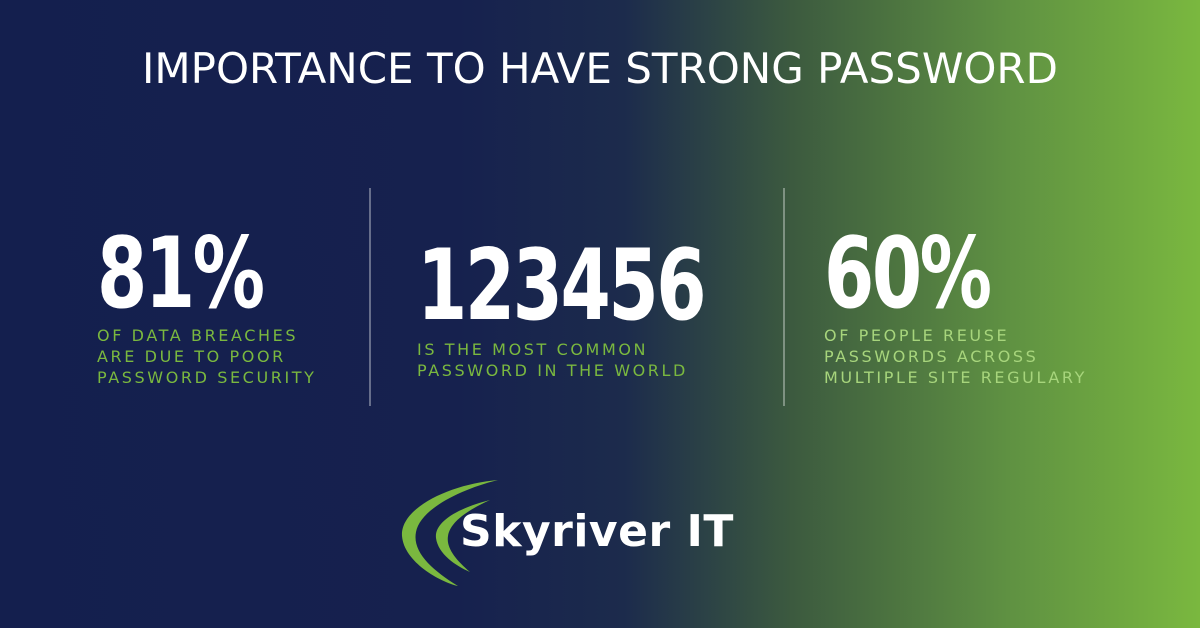 Image resolution: width=1200 pixels, height=628 pixels. What do you see at coordinates (181, 274) in the screenshot?
I see `stat-value: 81%` at bounding box center [181, 274].